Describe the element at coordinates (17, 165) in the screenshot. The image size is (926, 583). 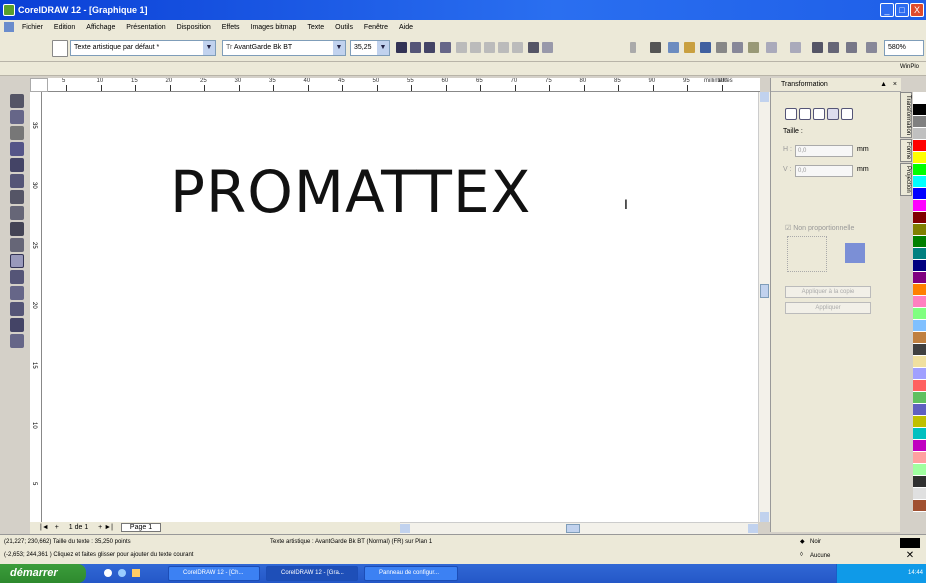
I see `freehand-tool-icon` at that location.